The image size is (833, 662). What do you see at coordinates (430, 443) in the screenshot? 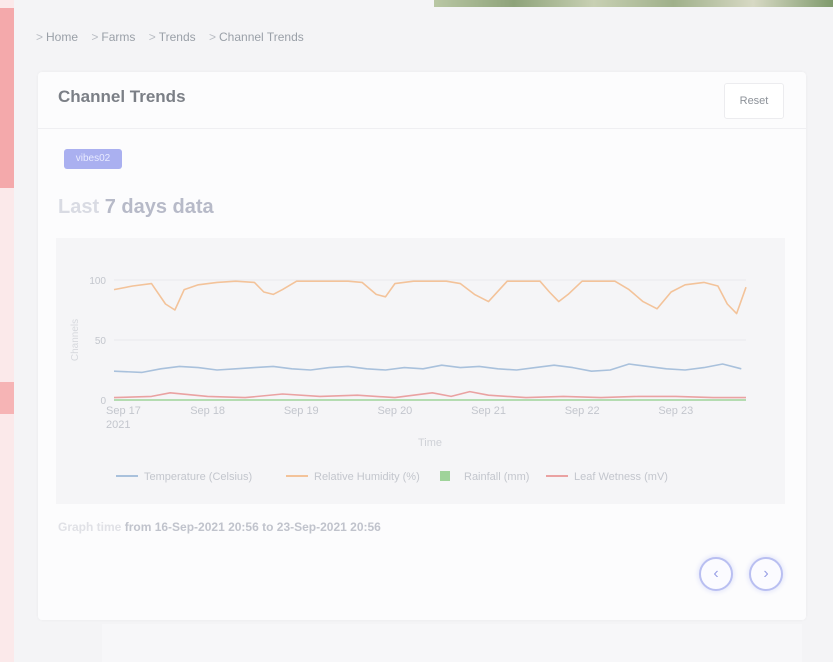
I see `x-axis-label: Time` at bounding box center [430, 443].